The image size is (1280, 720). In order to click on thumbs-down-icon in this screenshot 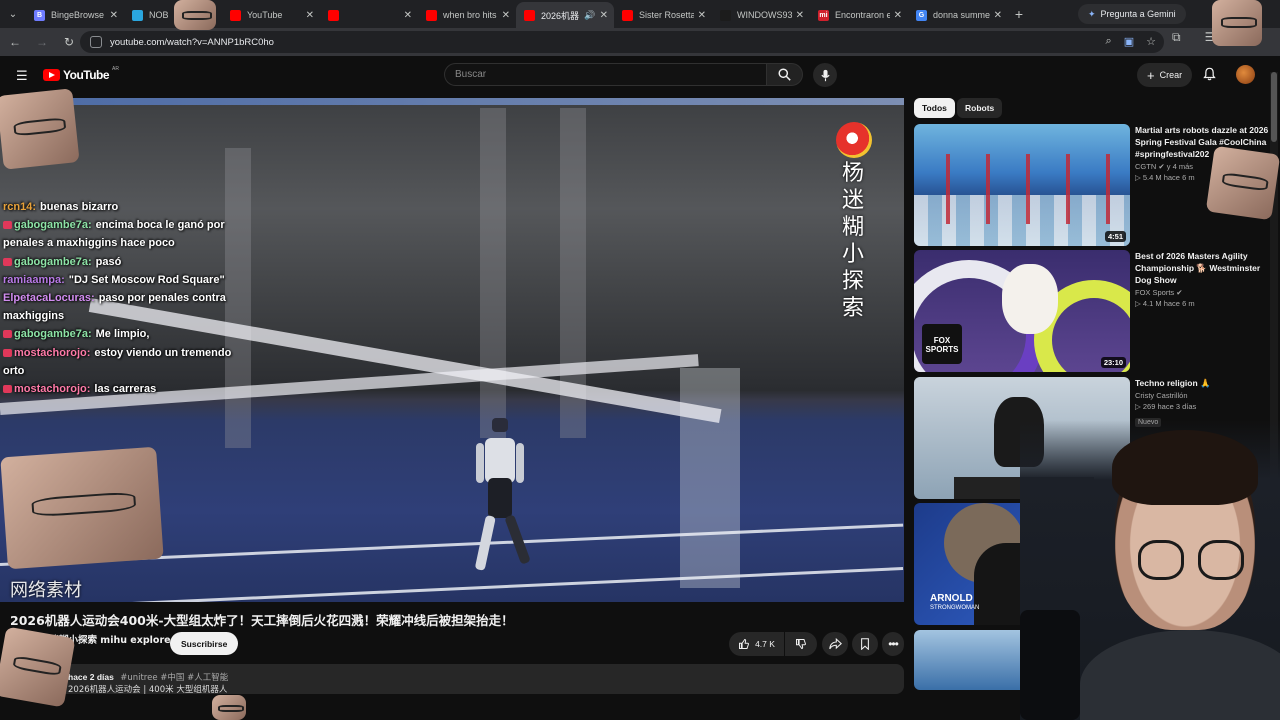, I will do `click(801, 644)`.